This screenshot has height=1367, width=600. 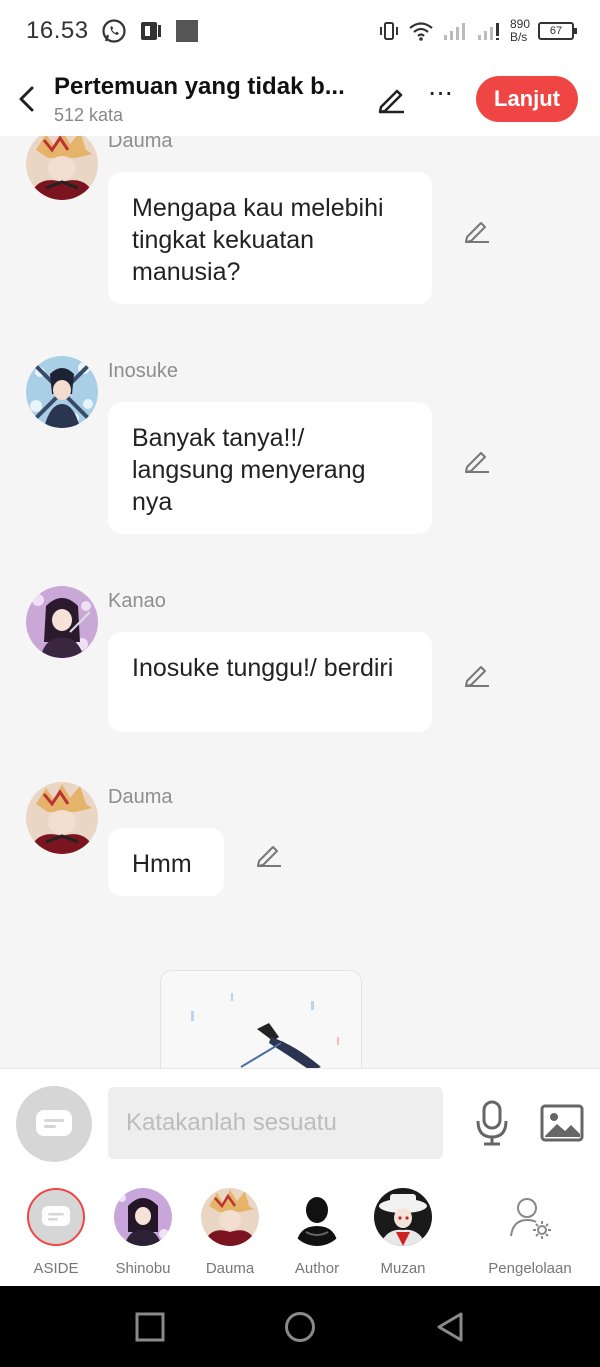 I want to click on net-speed: 890 B/s, so click(x=520, y=31).